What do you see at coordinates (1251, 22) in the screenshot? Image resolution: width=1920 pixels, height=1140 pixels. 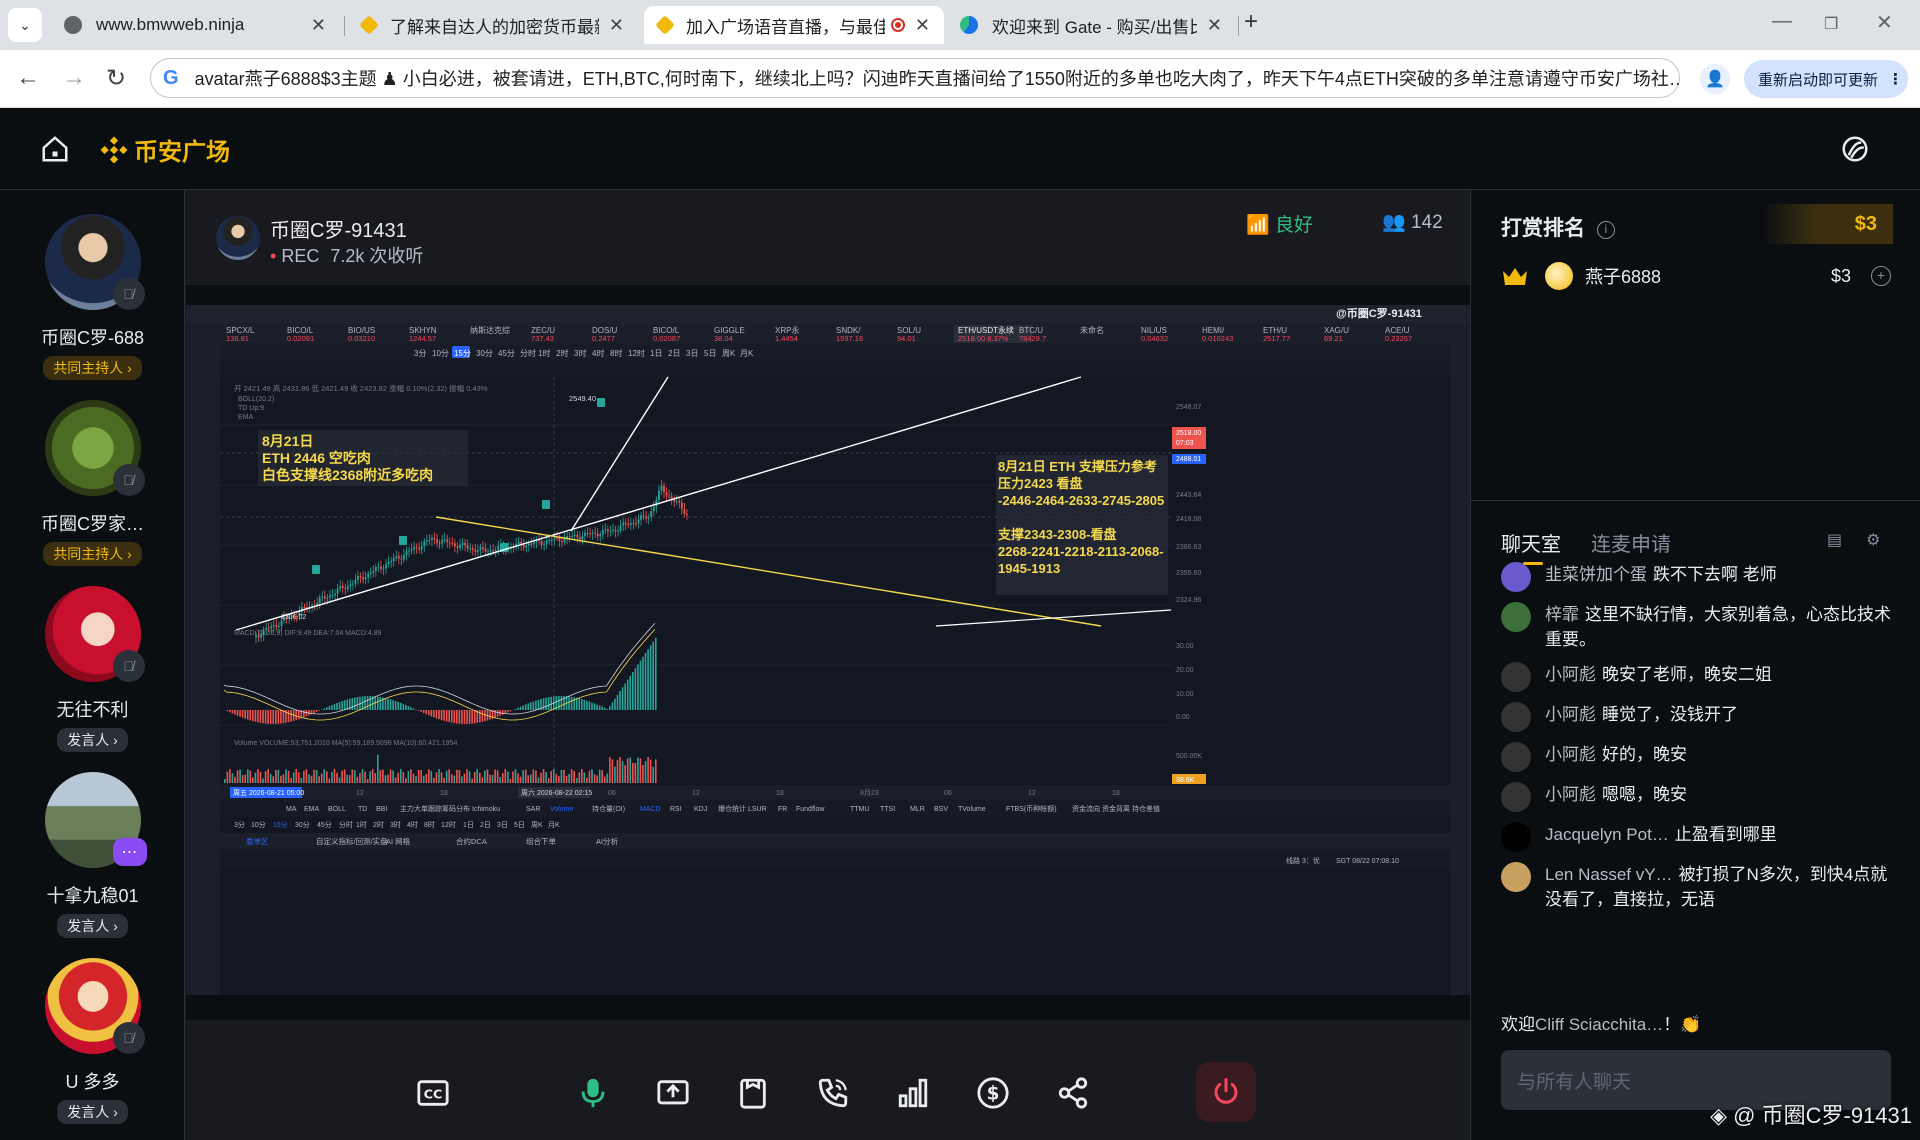 I see `new-tab-plus-icon: +` at bounding box center [1251, 22].